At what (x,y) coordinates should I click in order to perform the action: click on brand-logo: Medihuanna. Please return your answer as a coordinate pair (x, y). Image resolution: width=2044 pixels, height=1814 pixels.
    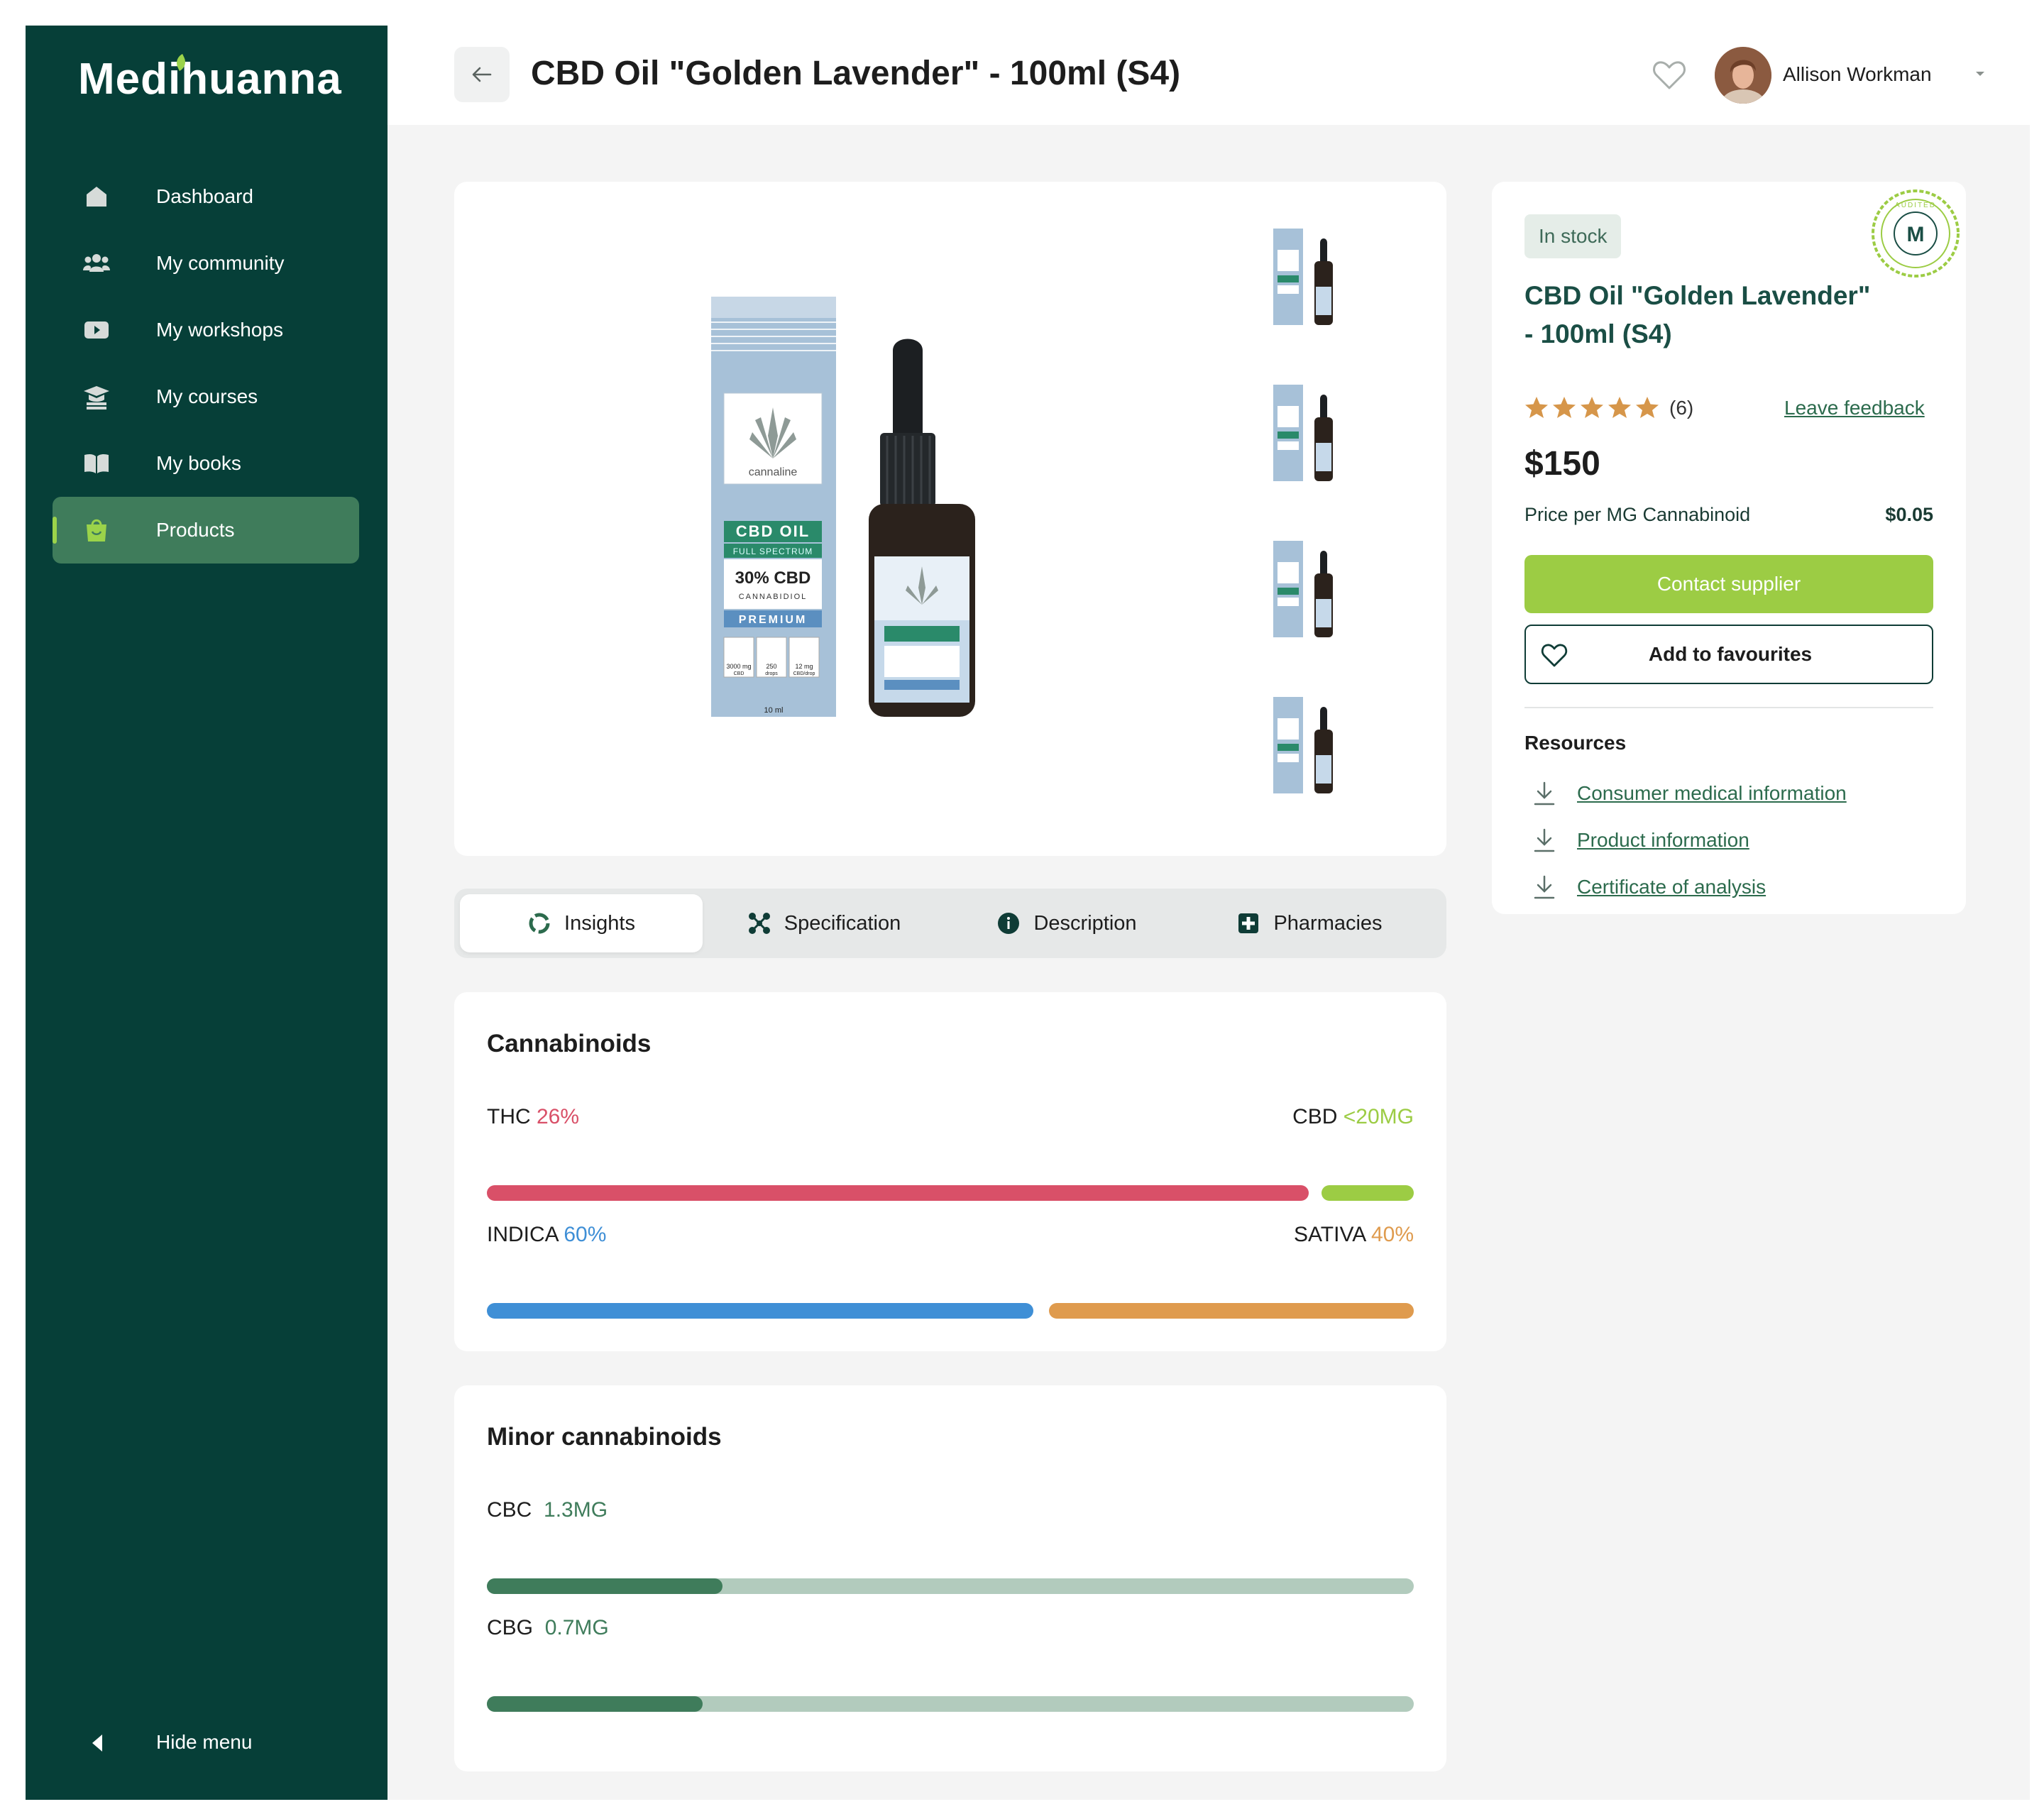
    Looking at the image, I should click on (210, 79).